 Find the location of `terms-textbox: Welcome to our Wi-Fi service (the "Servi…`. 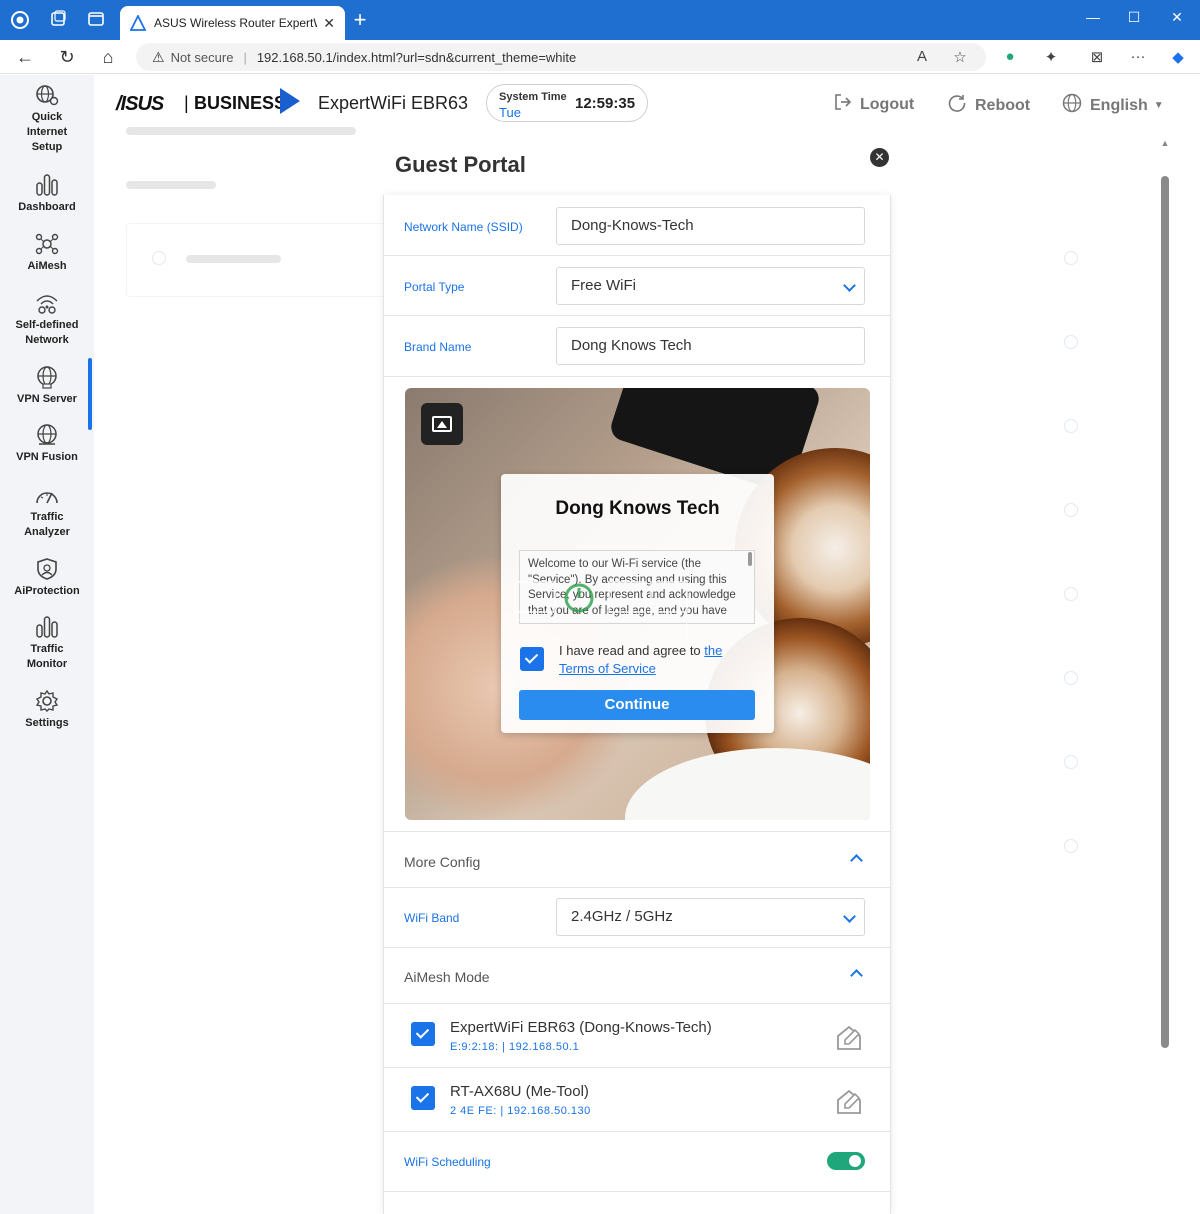

terms-textbox: Welcome to our Wi-Fi service (the "Servi… is located at coordinates (637, 587).